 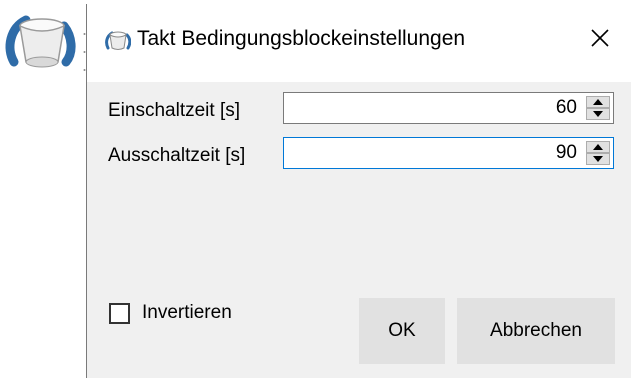 What do you see at coordinates (118, 41) in the screenshot?
I see `app-cup-icon` at bounding box center [118, 41].